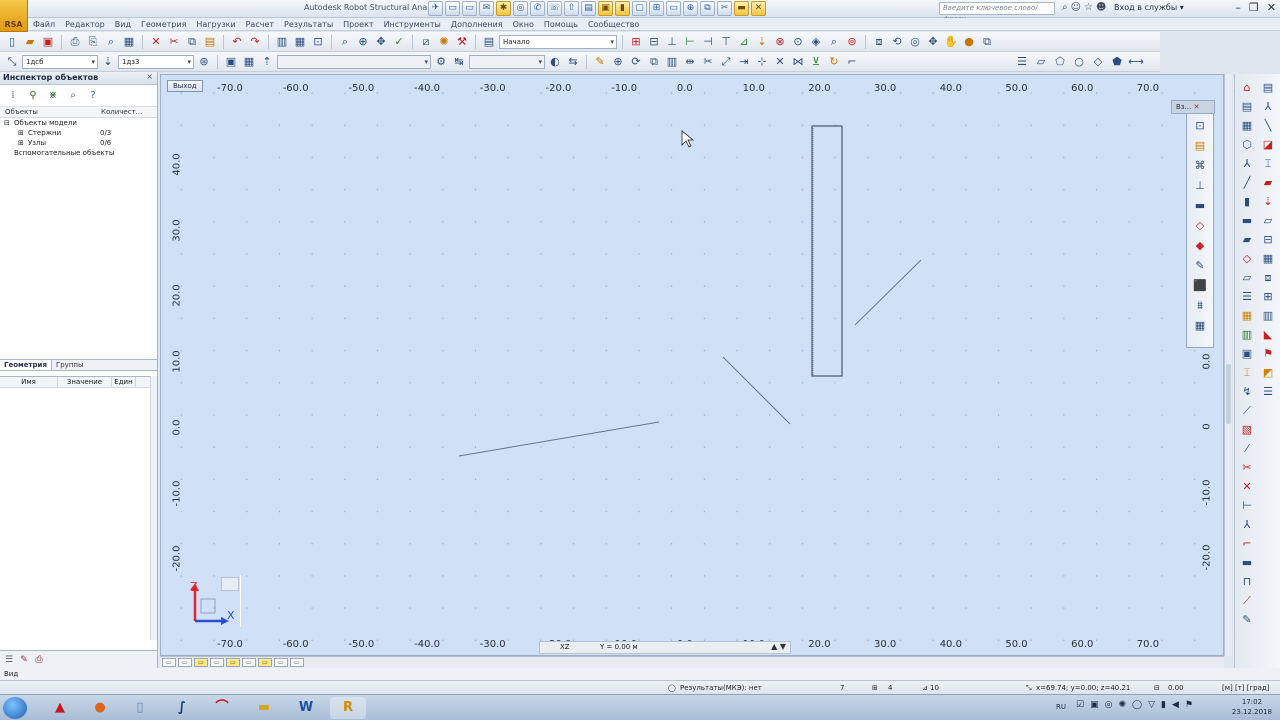 This screenshot has height=720, width=1280. What do you see at coordinates (1247, 525) in the screenshot?
I see `node-support-icon: ⅄` at bounding box center [1247, 525].